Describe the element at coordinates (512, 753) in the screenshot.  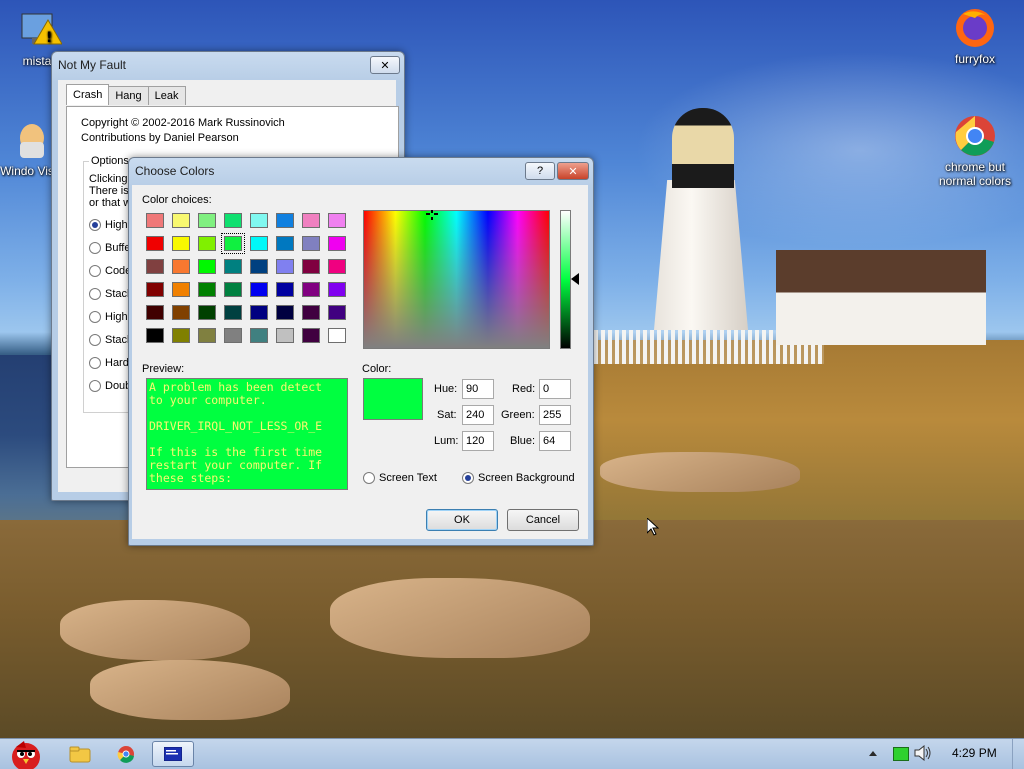
I see `taskbar: 4:29 PM` at that location.